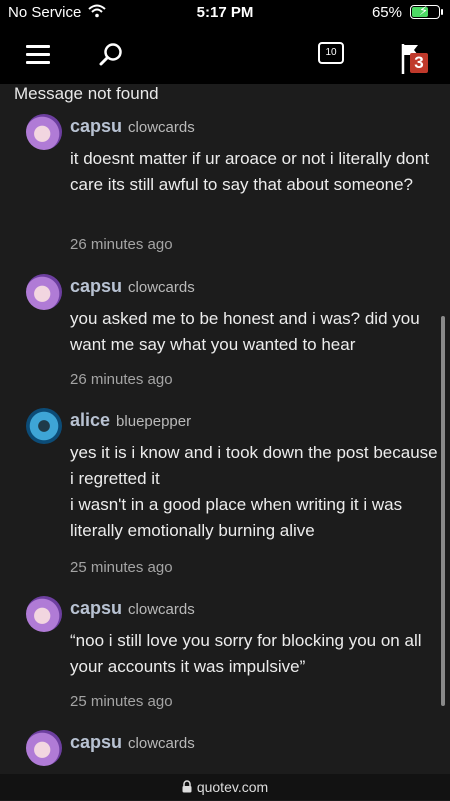 The width and height of the screenshot is (450, 801). What do you see at coordinates (419, 63) in the screenshot?
I see `flag-badge: 3` at bounding box center [419, 63].